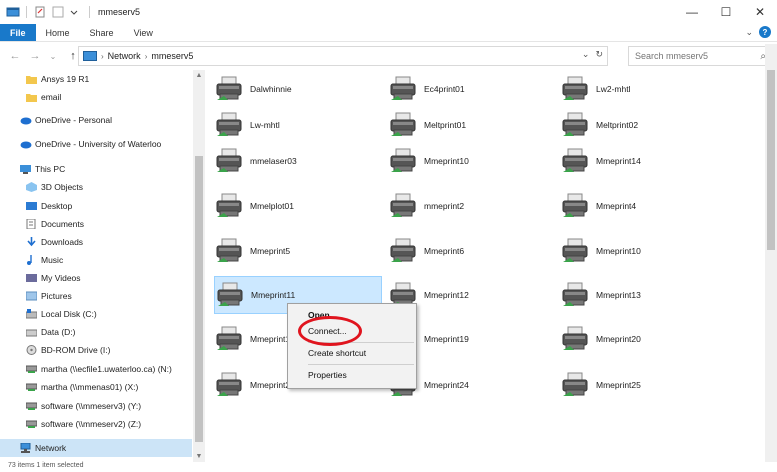  Describe the element at coordinates (330, 331) in the screenshot. I see `annotation-highlight-circle` at that location.